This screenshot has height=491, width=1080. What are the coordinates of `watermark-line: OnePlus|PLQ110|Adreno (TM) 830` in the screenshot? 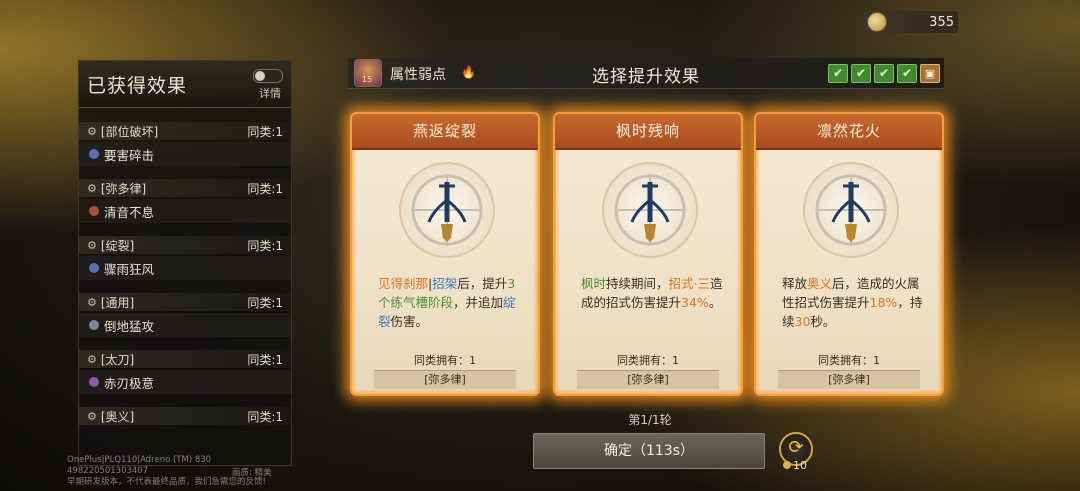 It's located at (139, 460).